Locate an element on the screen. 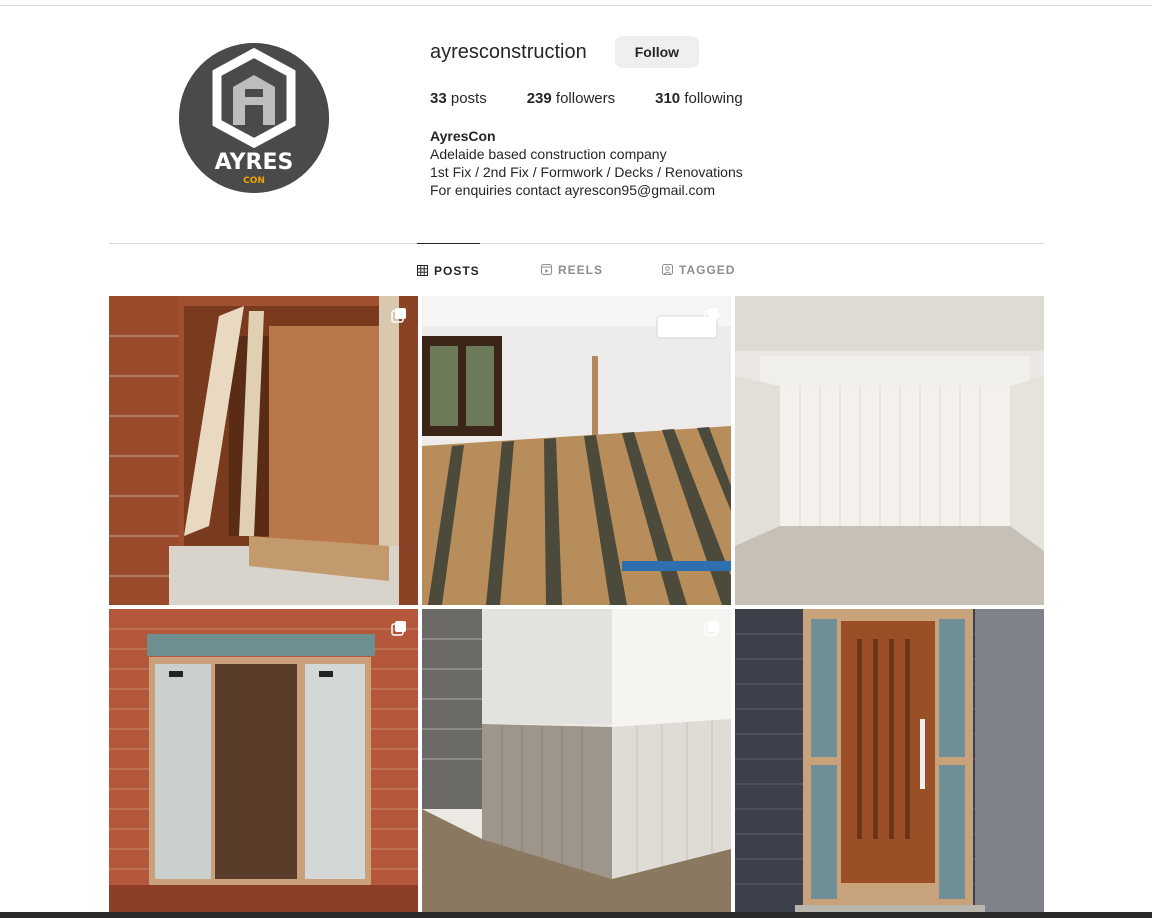 The width and height of the screenshot is (1152, 918). tab-reels: REELS is located at coordinates (572, 269).